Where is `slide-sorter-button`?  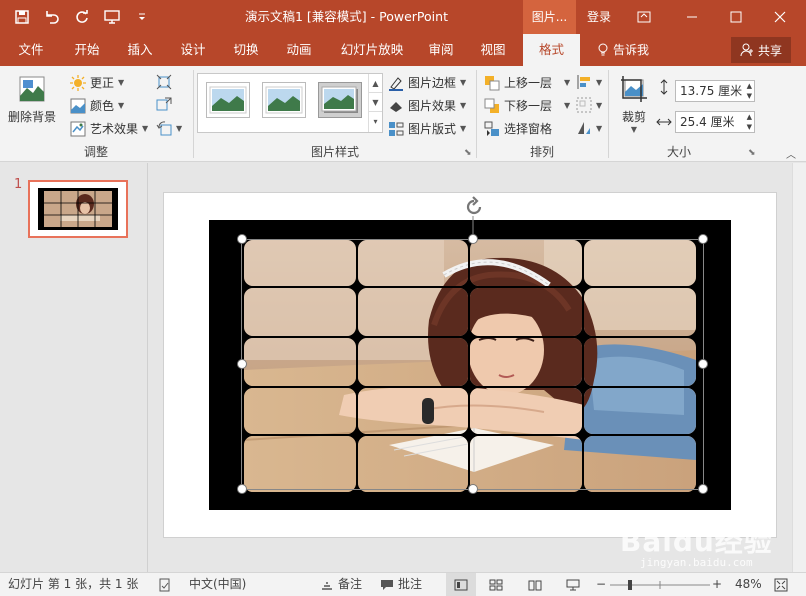 slide-sorter-button is located at coordinates (496, 584).